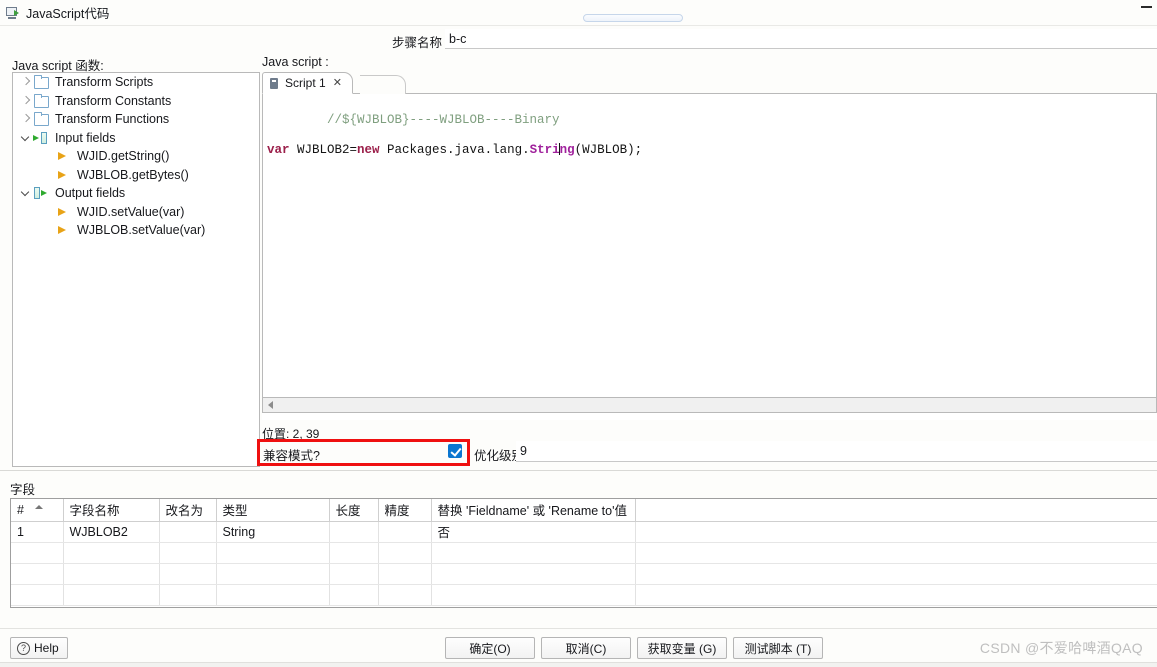 Image resolution: width=1157 pixels, height=667 pixels. What do you see at coordinates (533, 510) in the screenshot?
I see `column-header-replace: 替换 'Fieldname' 或 'Rename to'值` at bounding box center [533, 510].